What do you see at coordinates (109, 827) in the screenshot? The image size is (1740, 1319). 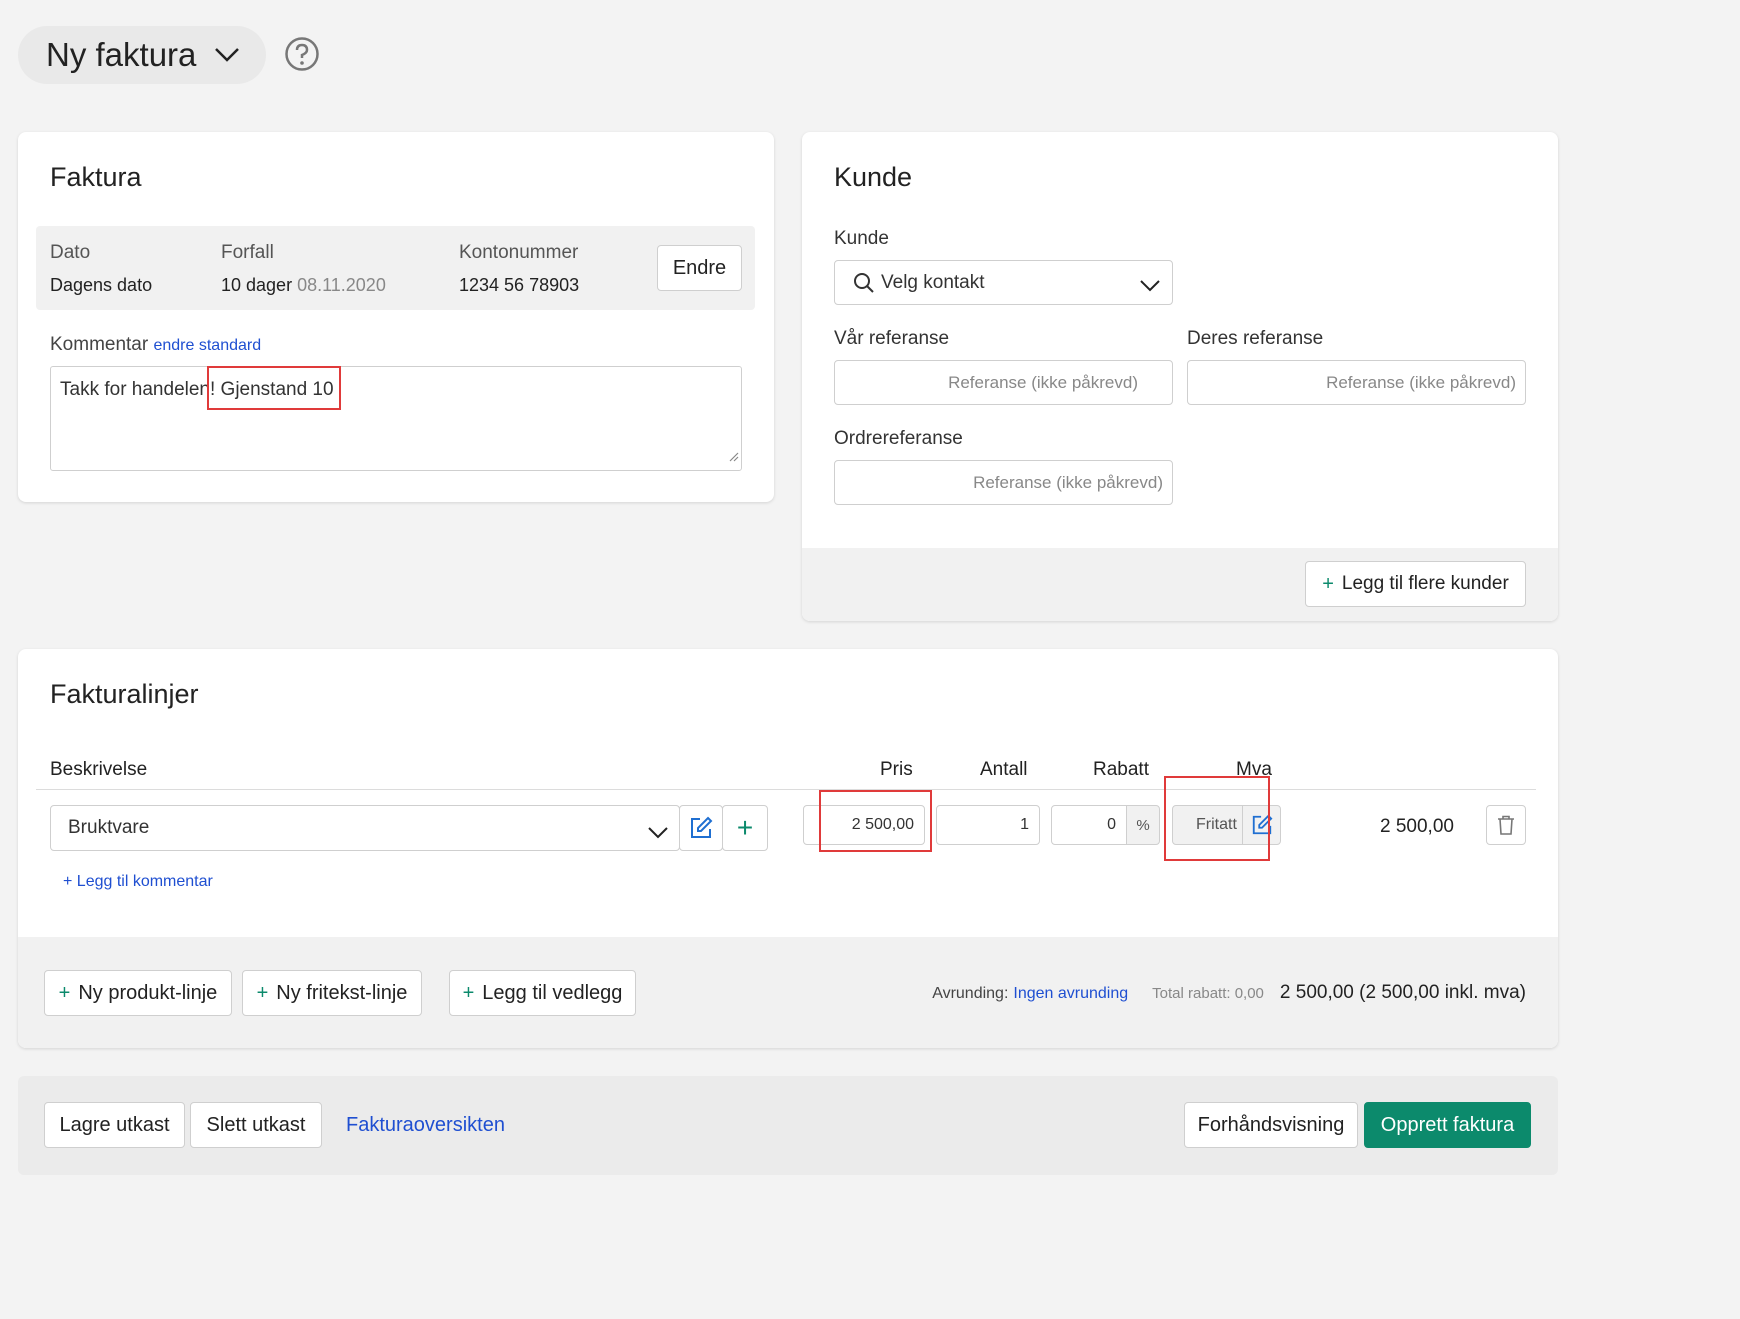 I see `product-value: Bruktvare` at bounding box center [109, 827].